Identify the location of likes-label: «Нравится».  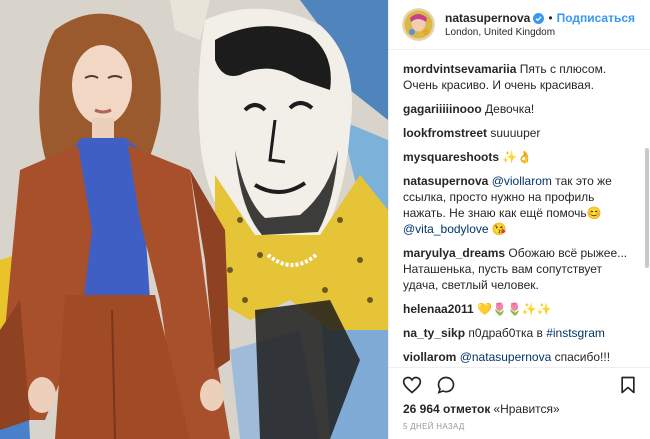
(526, 409).